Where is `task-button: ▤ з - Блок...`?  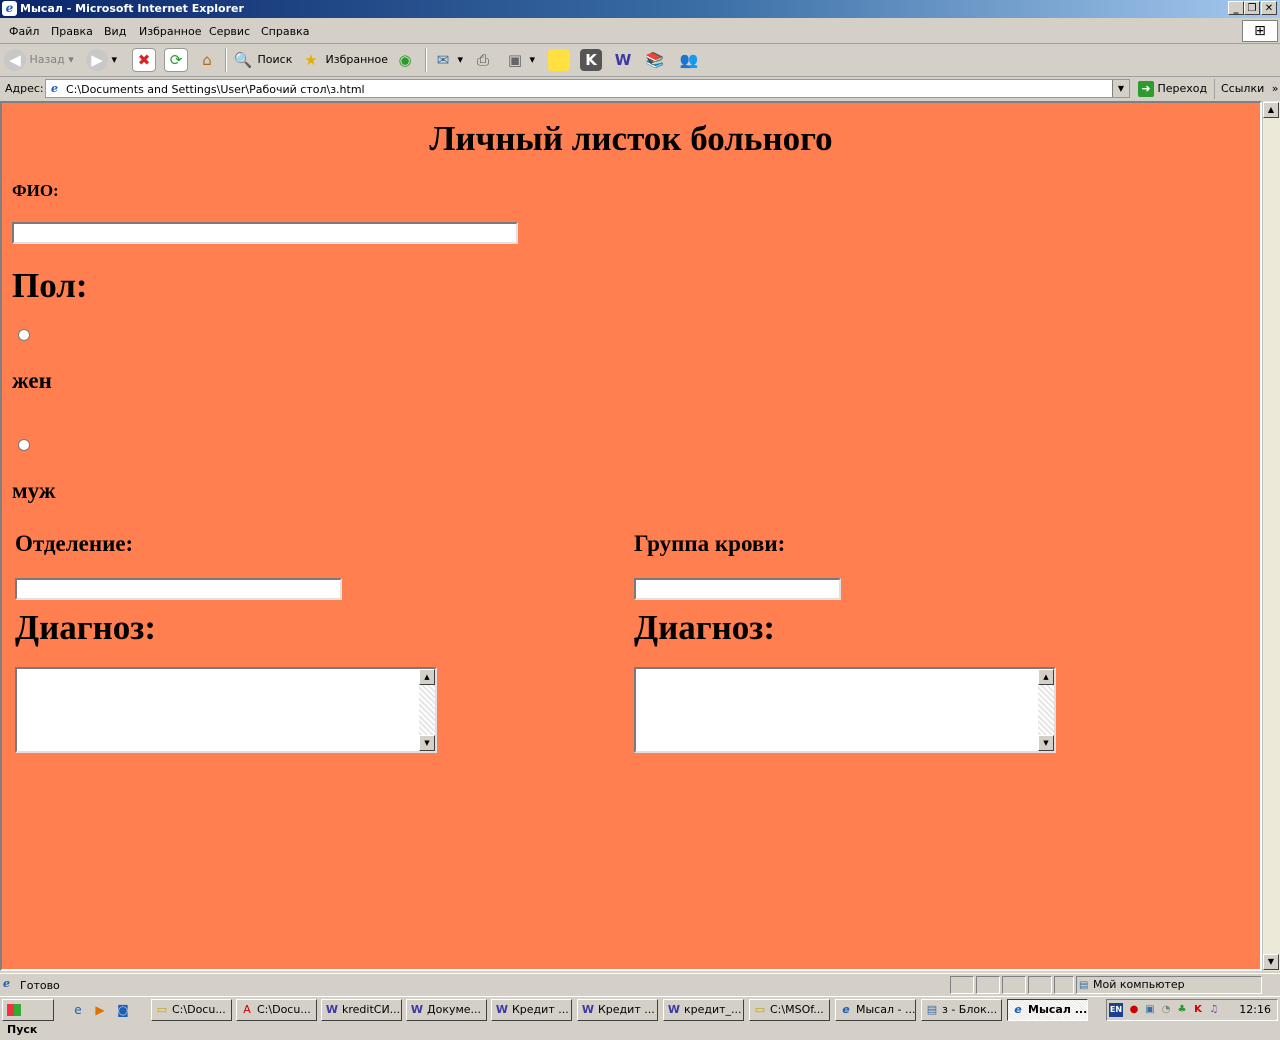
task-button: ▤ з - Блок... is located at coordinates (961, 1010).